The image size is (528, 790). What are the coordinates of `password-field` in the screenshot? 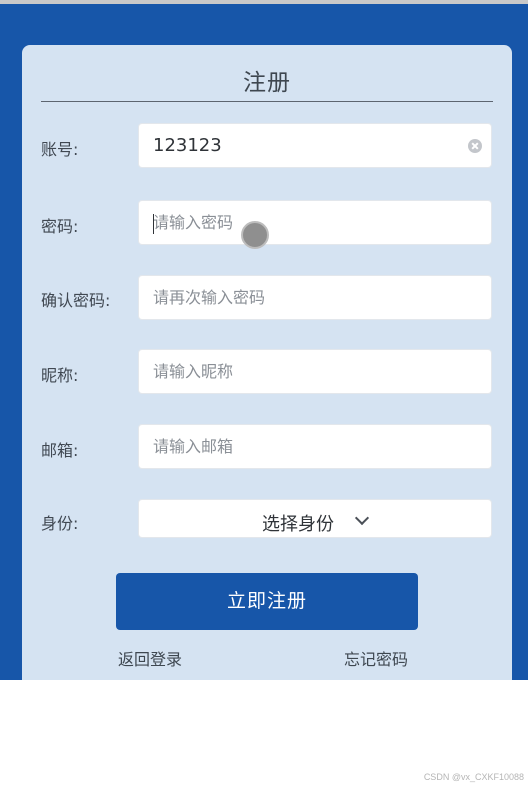 It's located at (315, 222).